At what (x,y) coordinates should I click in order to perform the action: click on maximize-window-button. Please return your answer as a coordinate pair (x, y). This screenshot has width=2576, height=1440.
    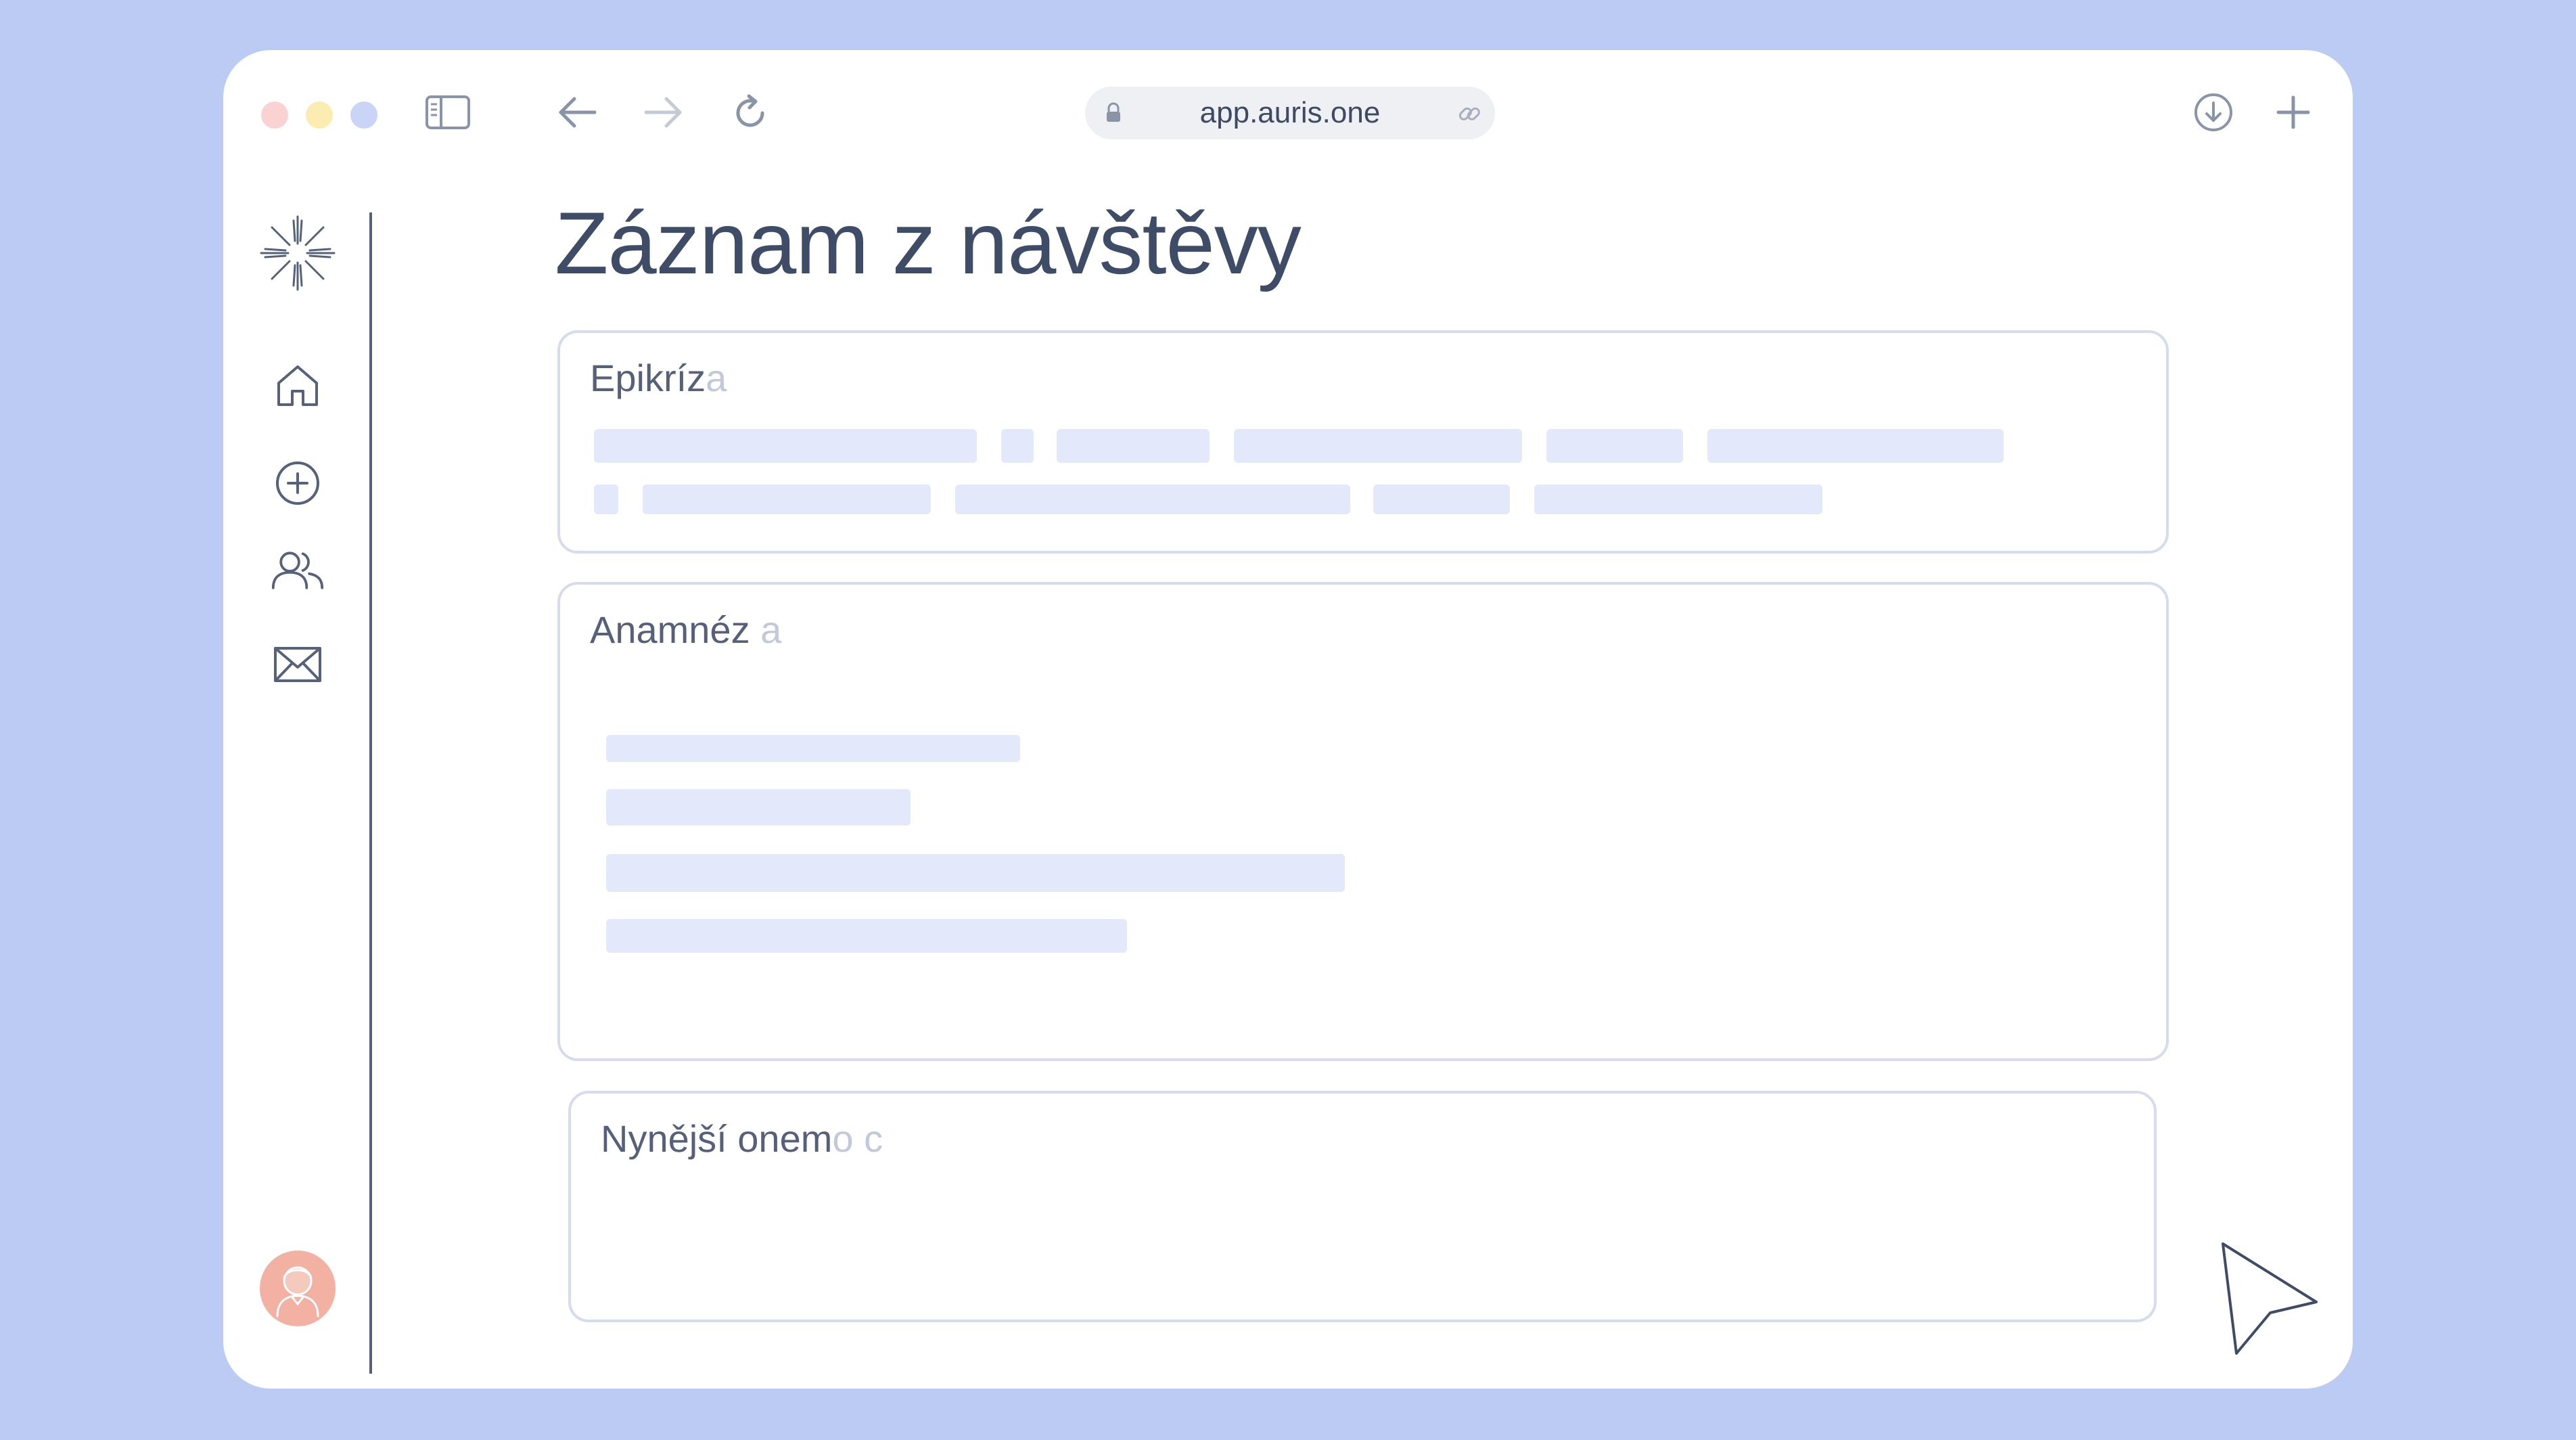
    Looking at the image, I should click on (363, 115).